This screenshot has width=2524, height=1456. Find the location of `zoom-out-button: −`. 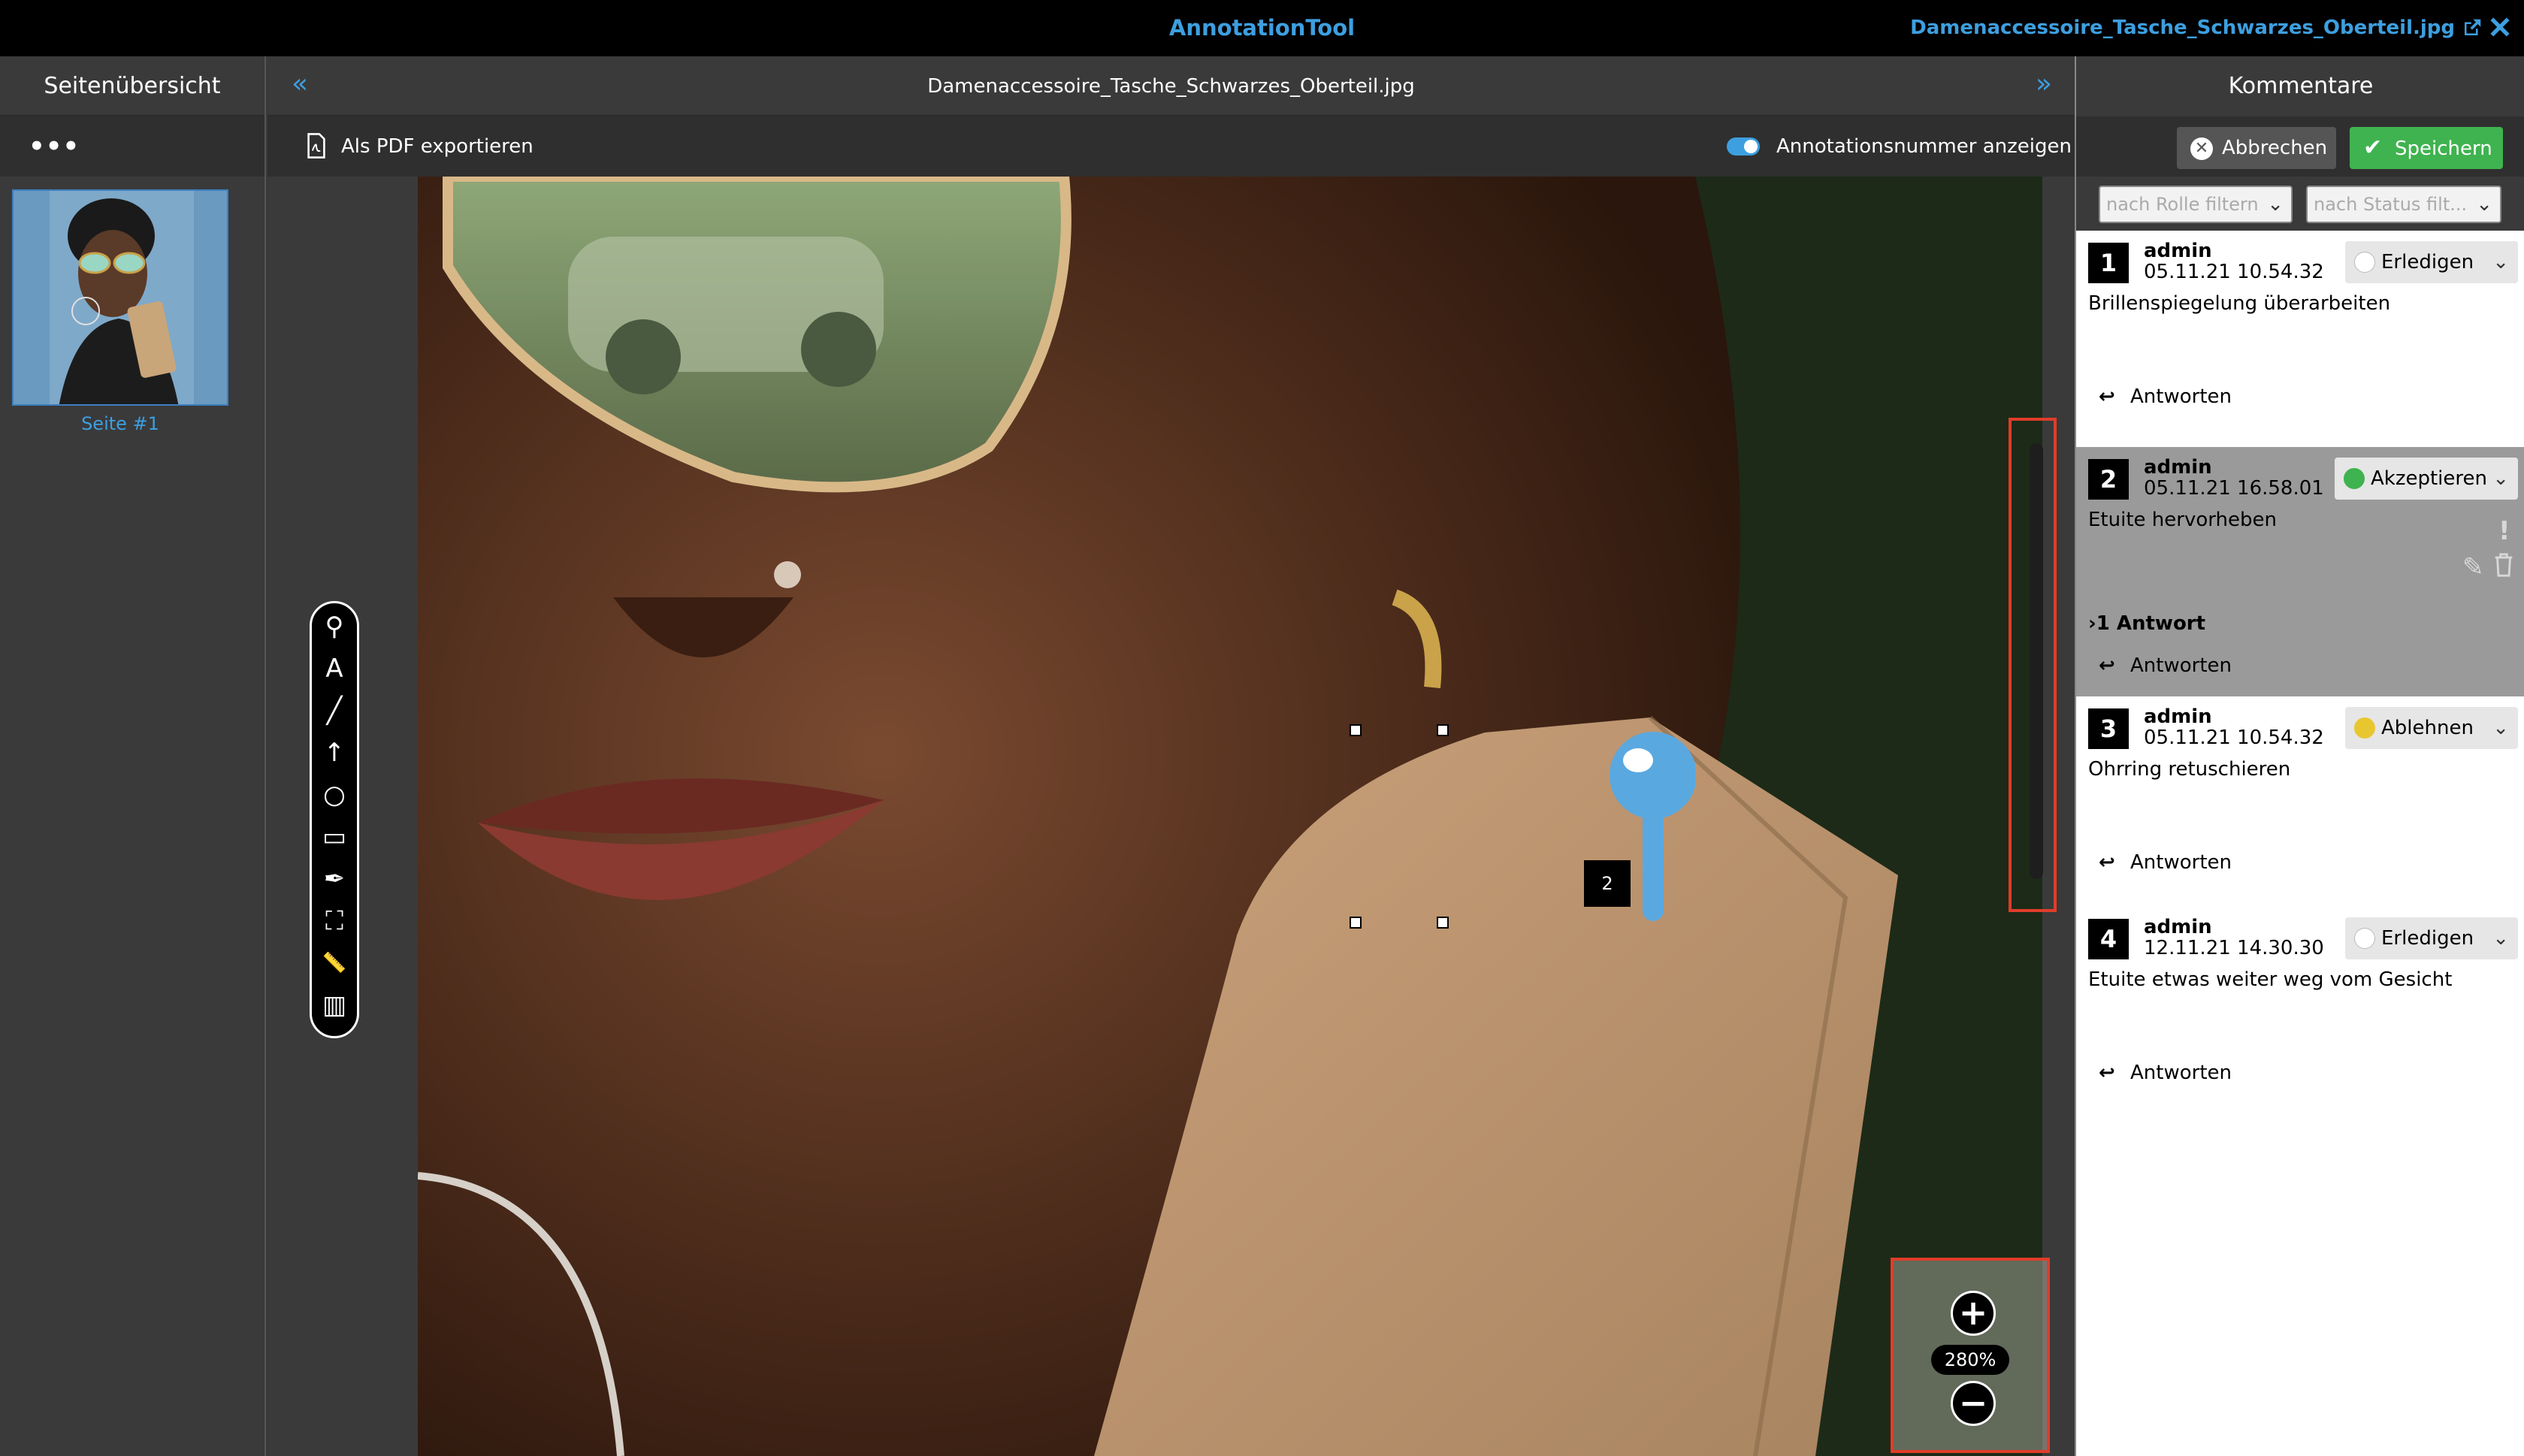

zoom-out-button: − is located at coordinates (1973, 1403).